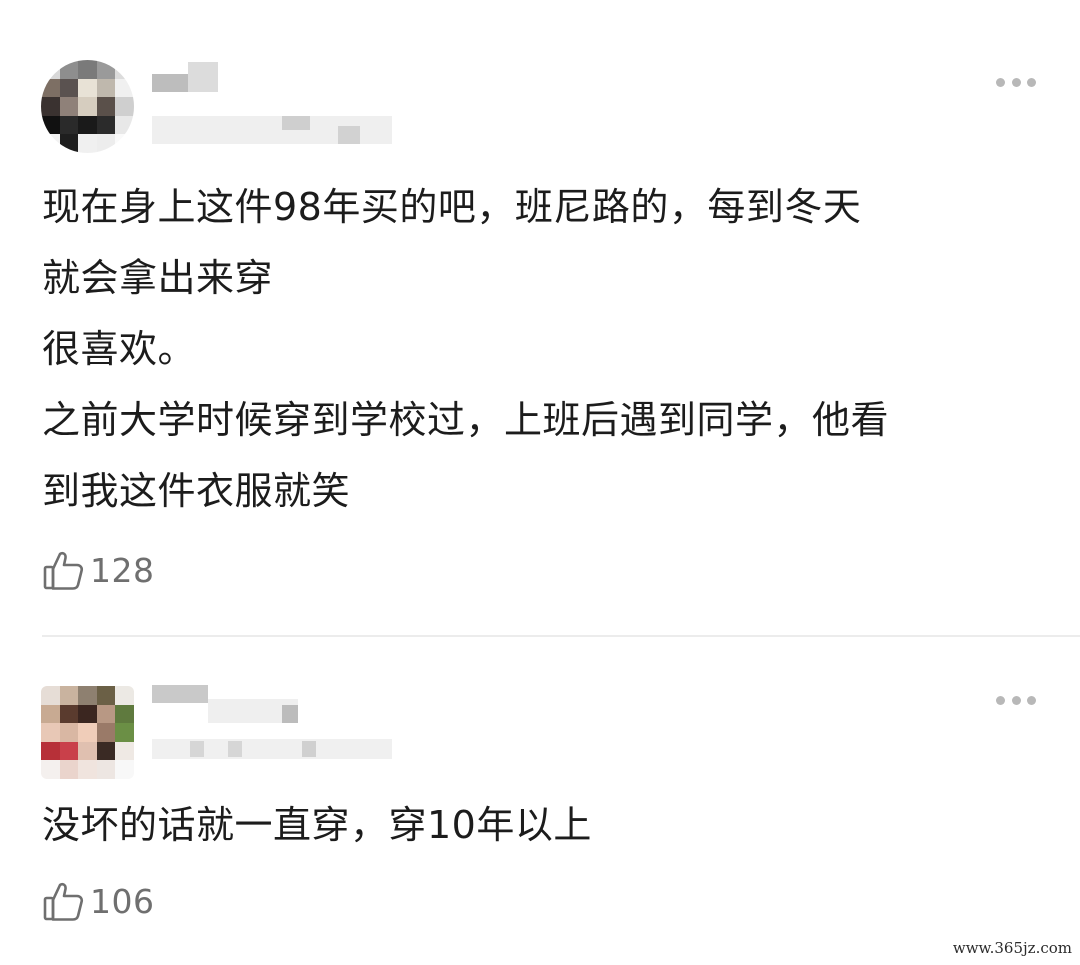 This screenshot has width=1080, height=965. Describe the element at coordinates (122, 570) in the screenshot. I see `like-count: 128` at that location.